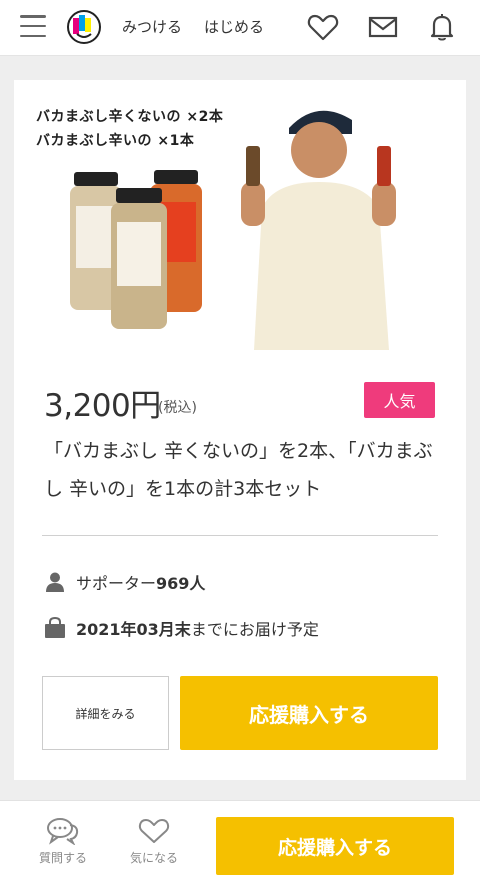  Describe the element at coordinates (383, 27) in the screenshot. I see `mail-icon` at that location.